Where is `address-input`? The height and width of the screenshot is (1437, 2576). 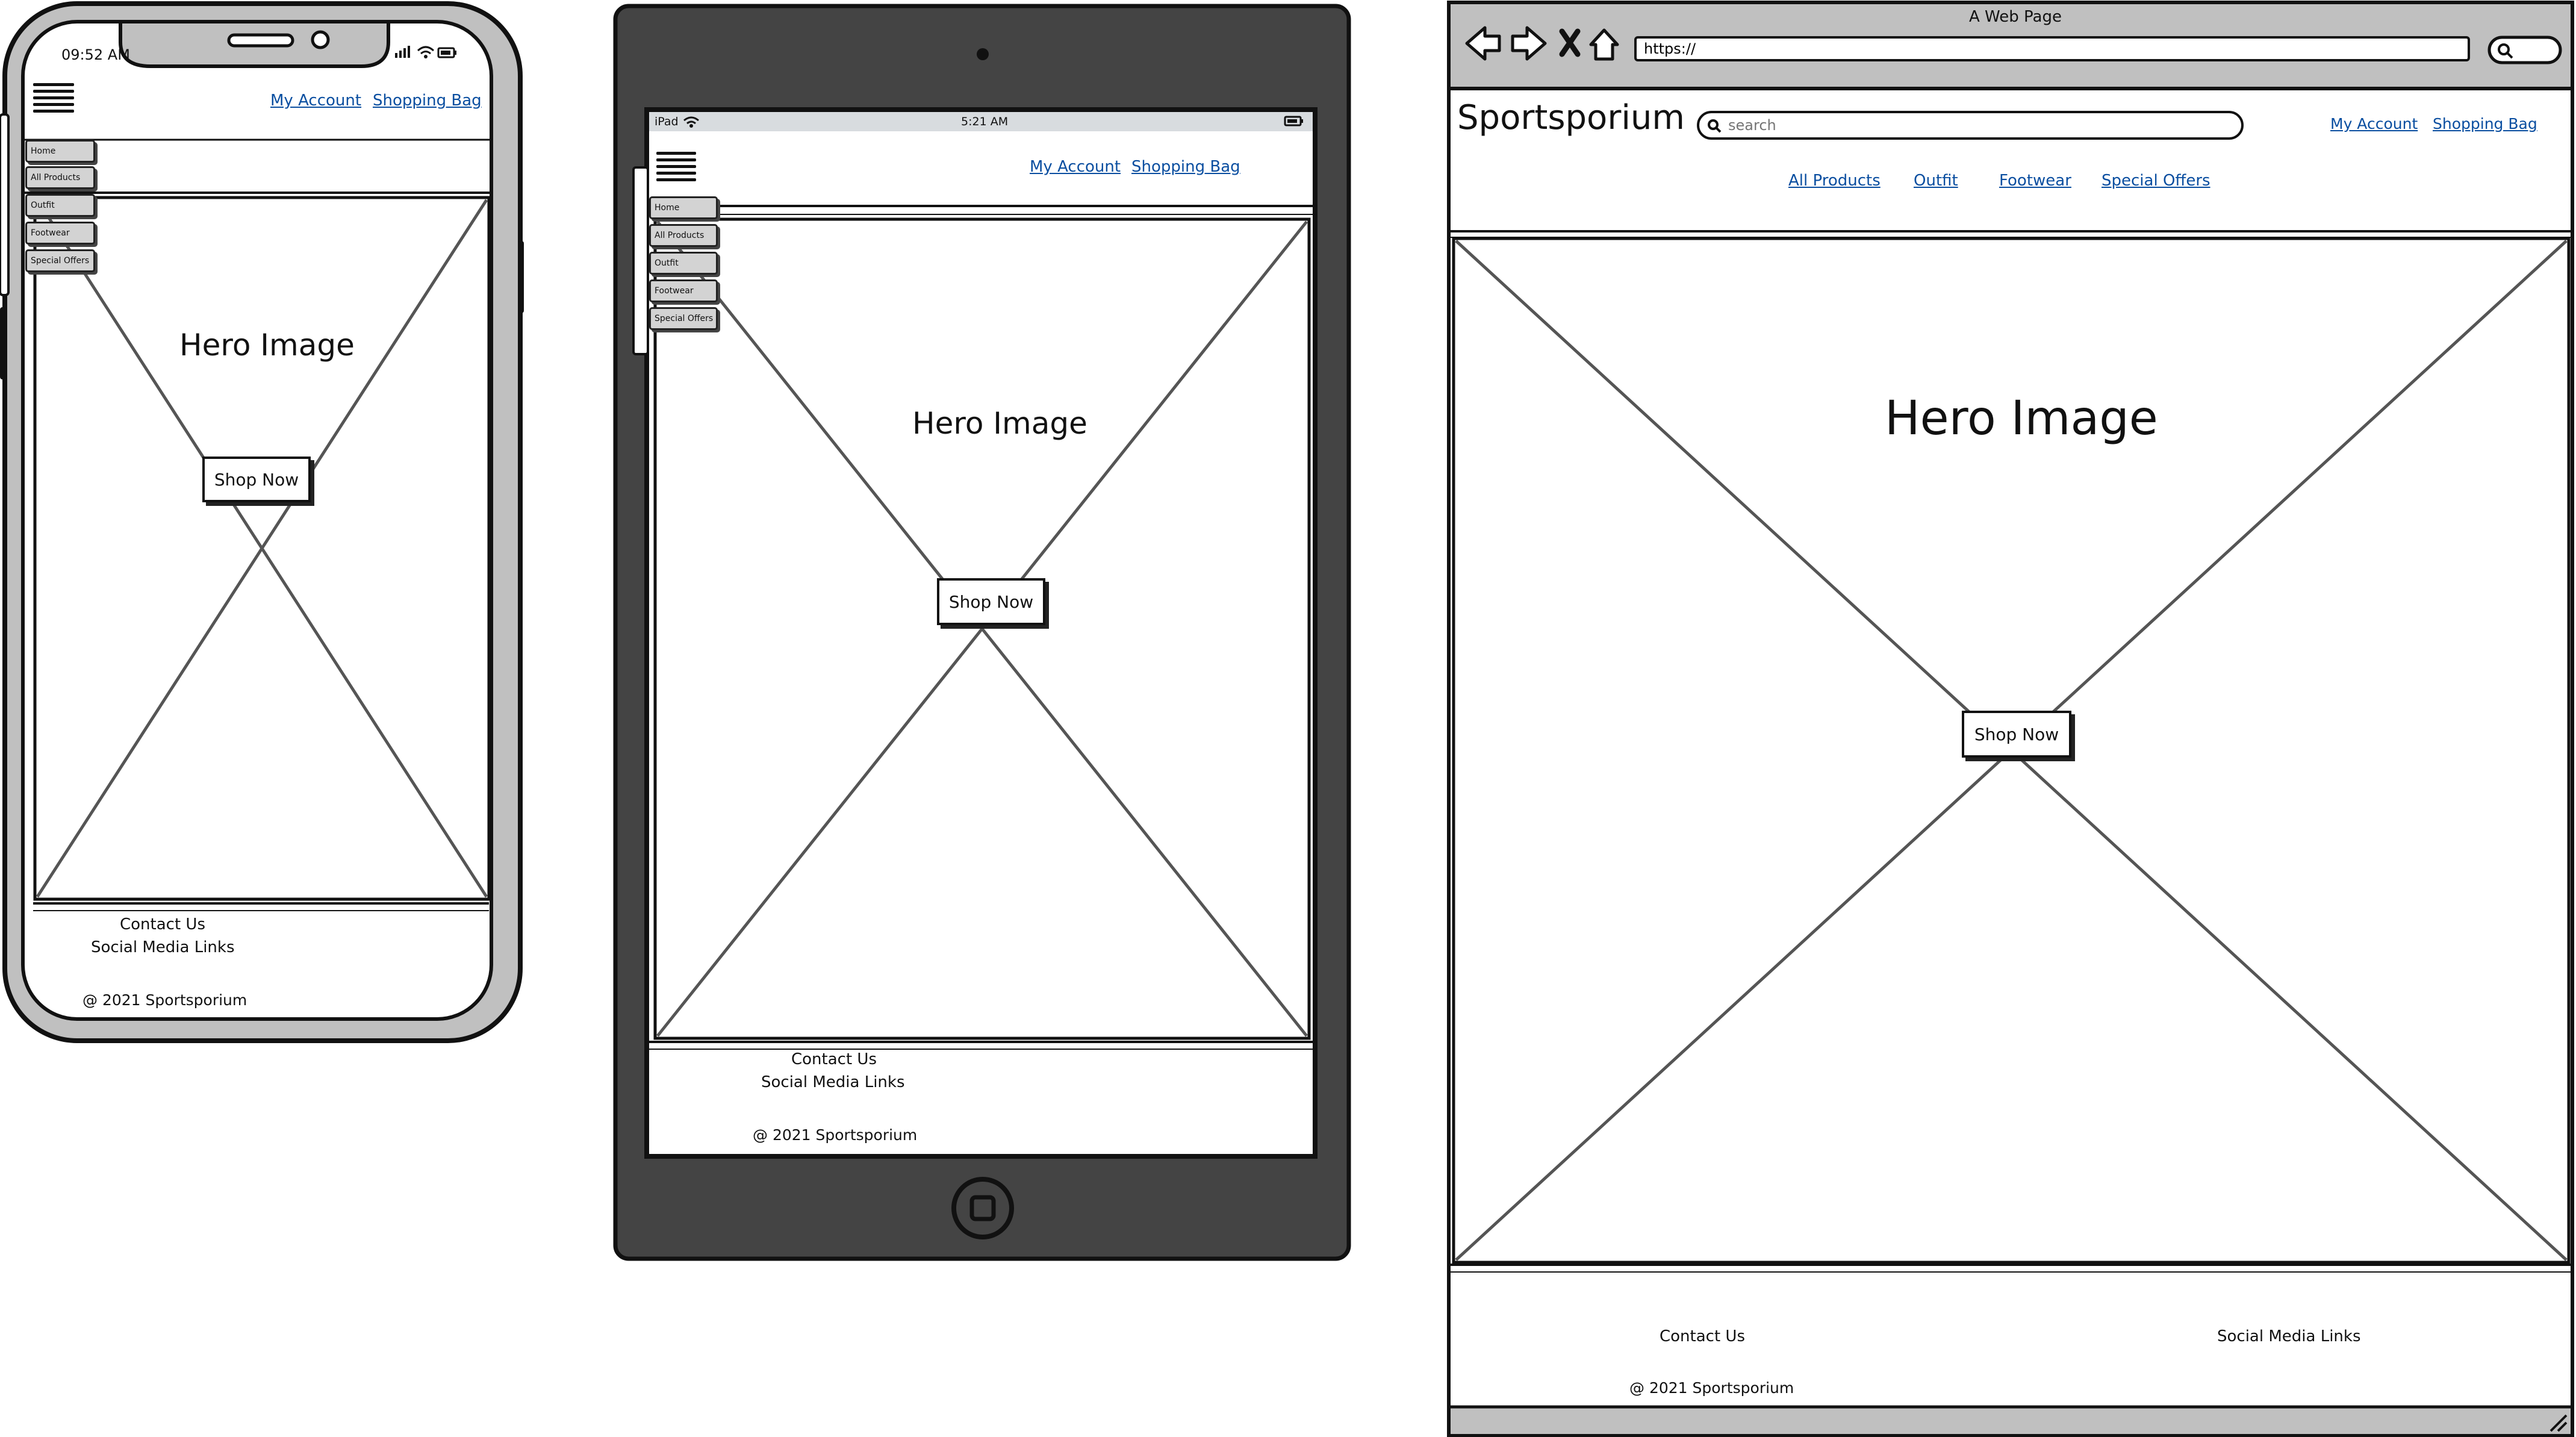 address-input is located at coordinates (2056, 49).